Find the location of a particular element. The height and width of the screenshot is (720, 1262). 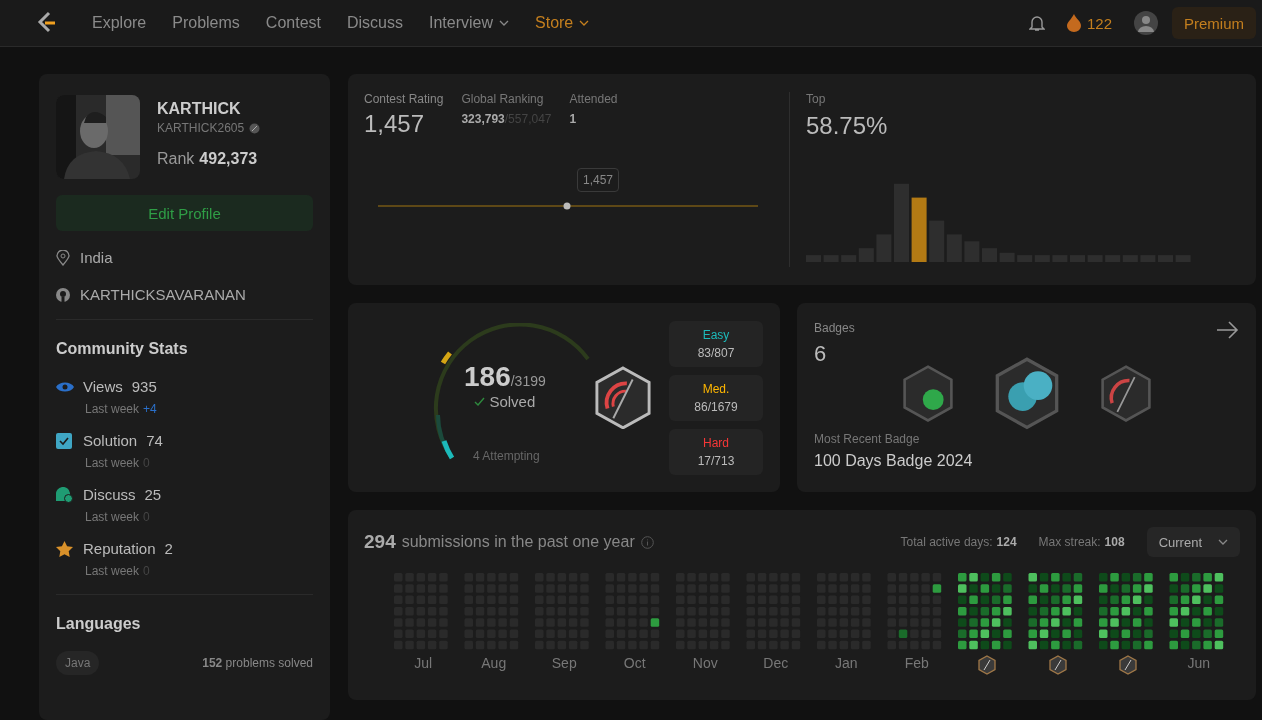

difficulty-count: 86/1679 is located at coordinates (716, 406).